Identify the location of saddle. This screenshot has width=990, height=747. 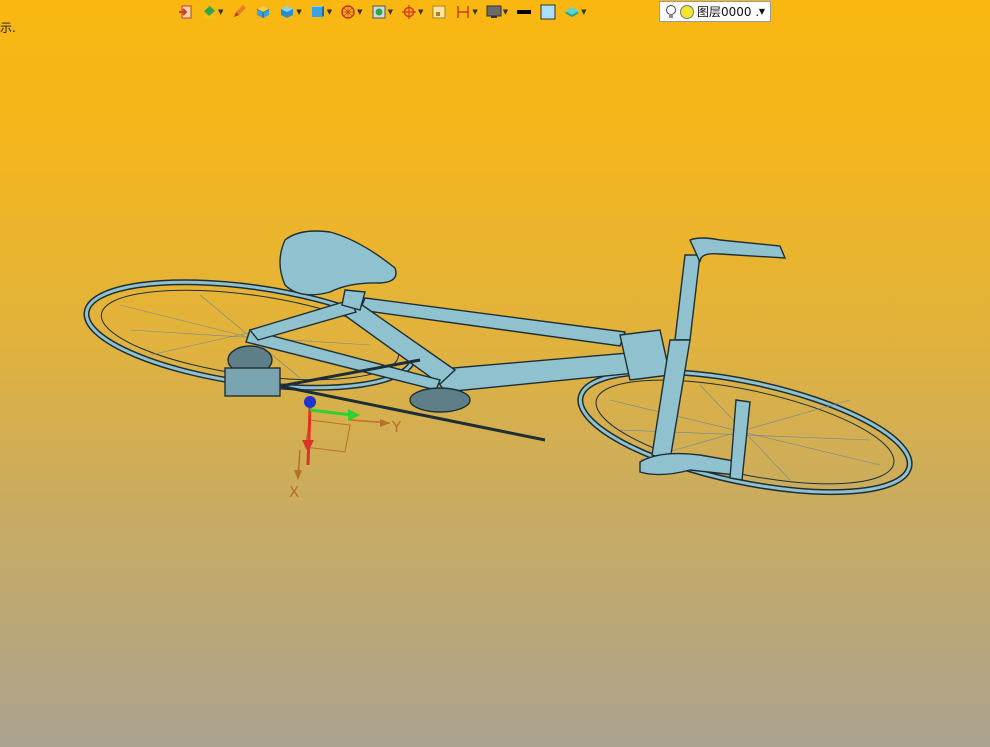
(338, 270).